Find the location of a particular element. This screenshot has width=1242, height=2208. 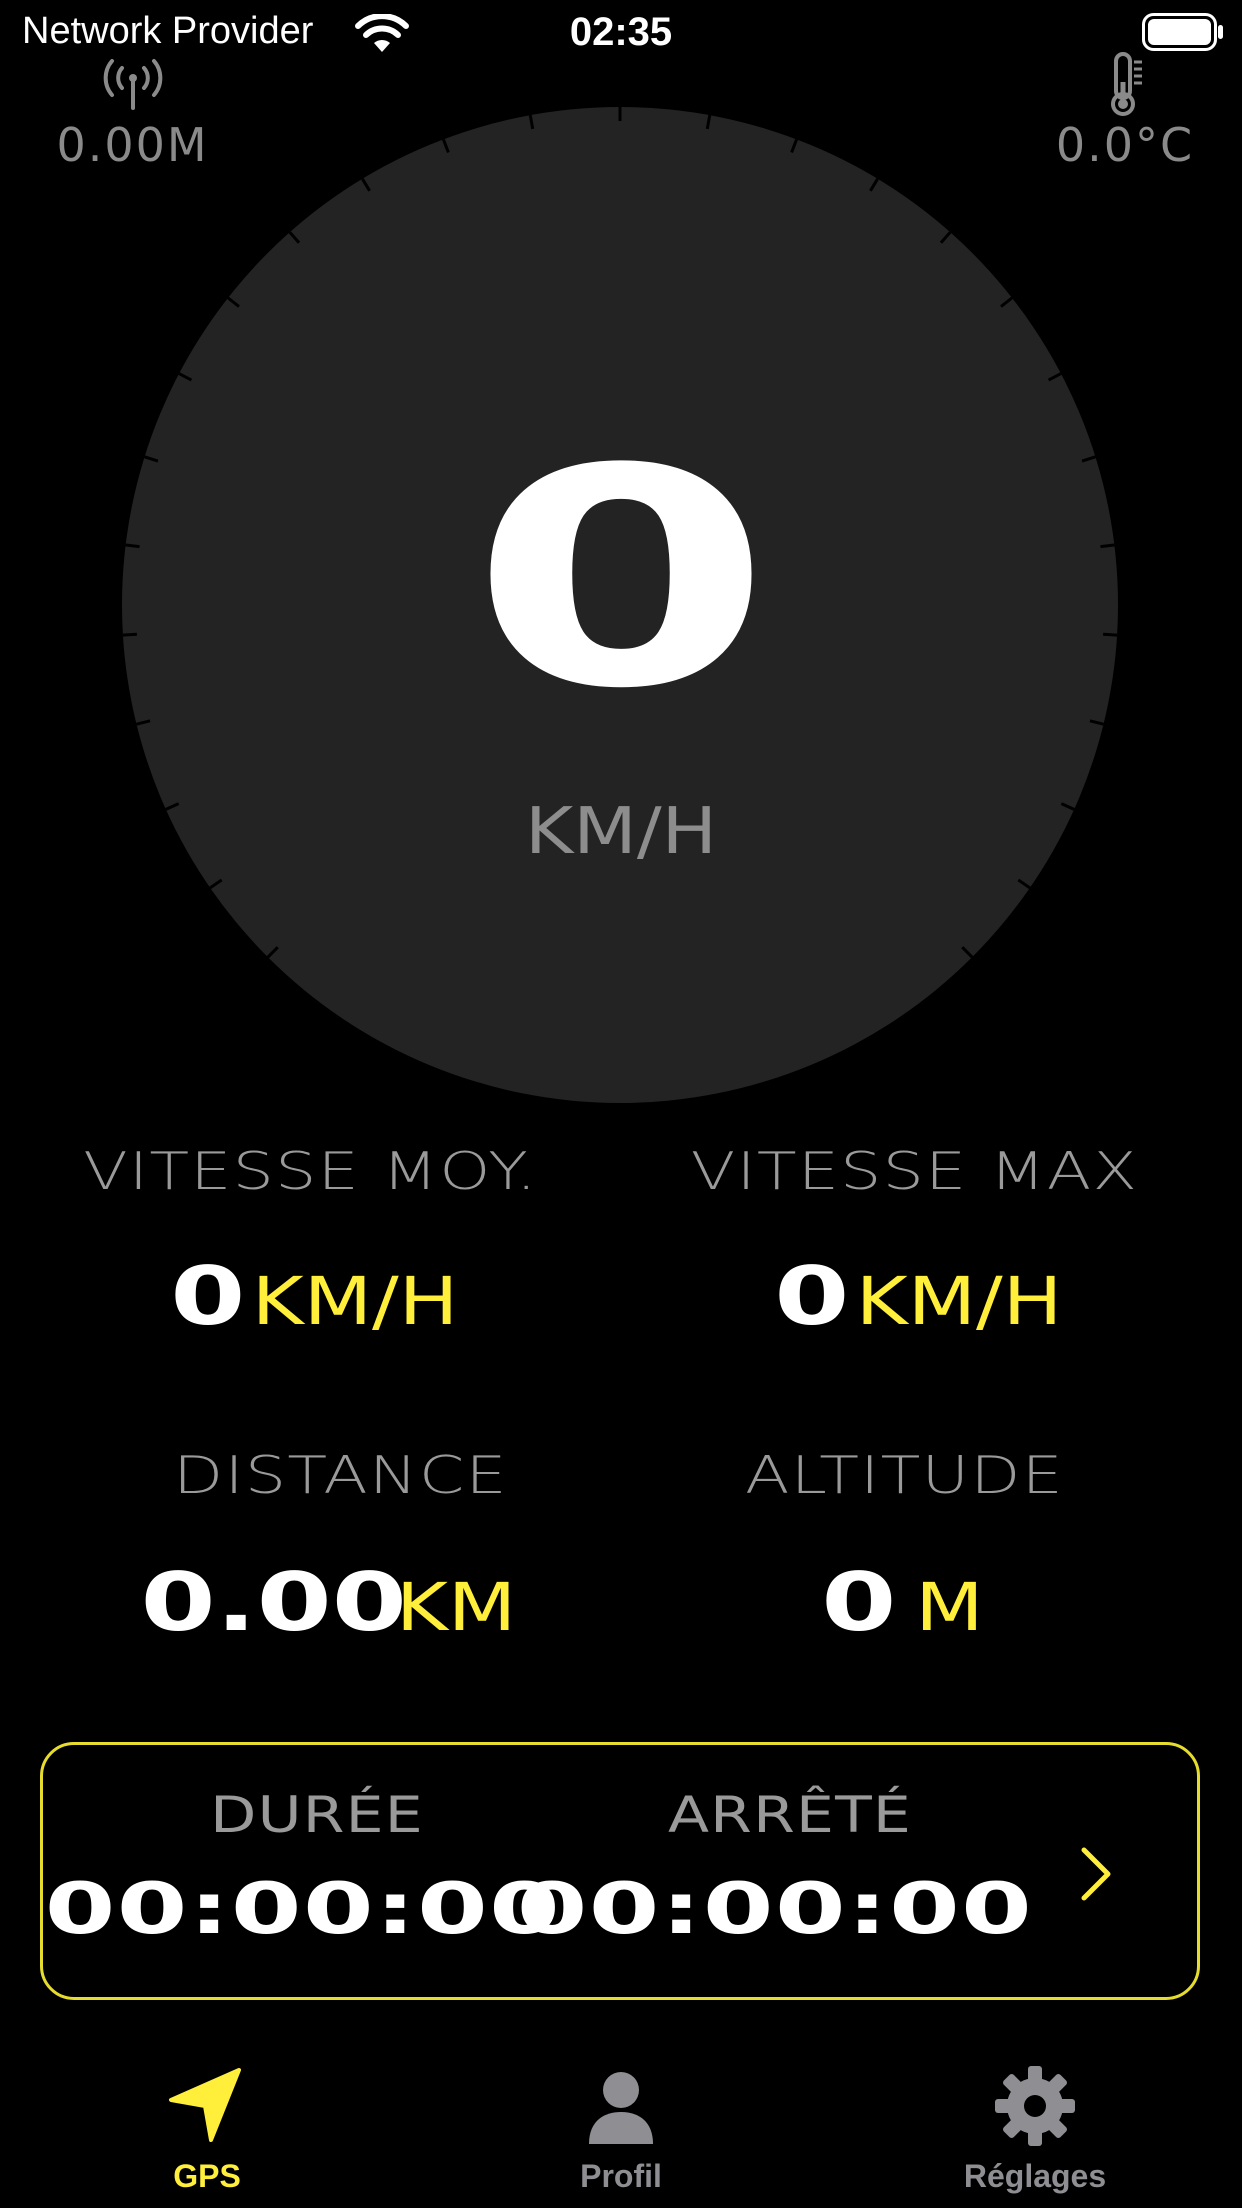

current-speed: 0 is located at coordinates (621, 579).